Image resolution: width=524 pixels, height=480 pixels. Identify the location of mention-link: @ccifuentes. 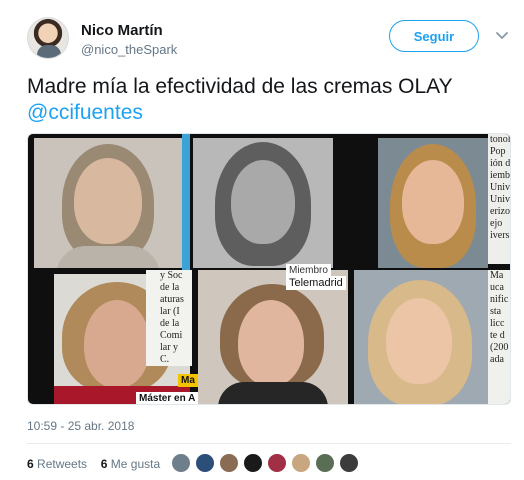
(267, 113).